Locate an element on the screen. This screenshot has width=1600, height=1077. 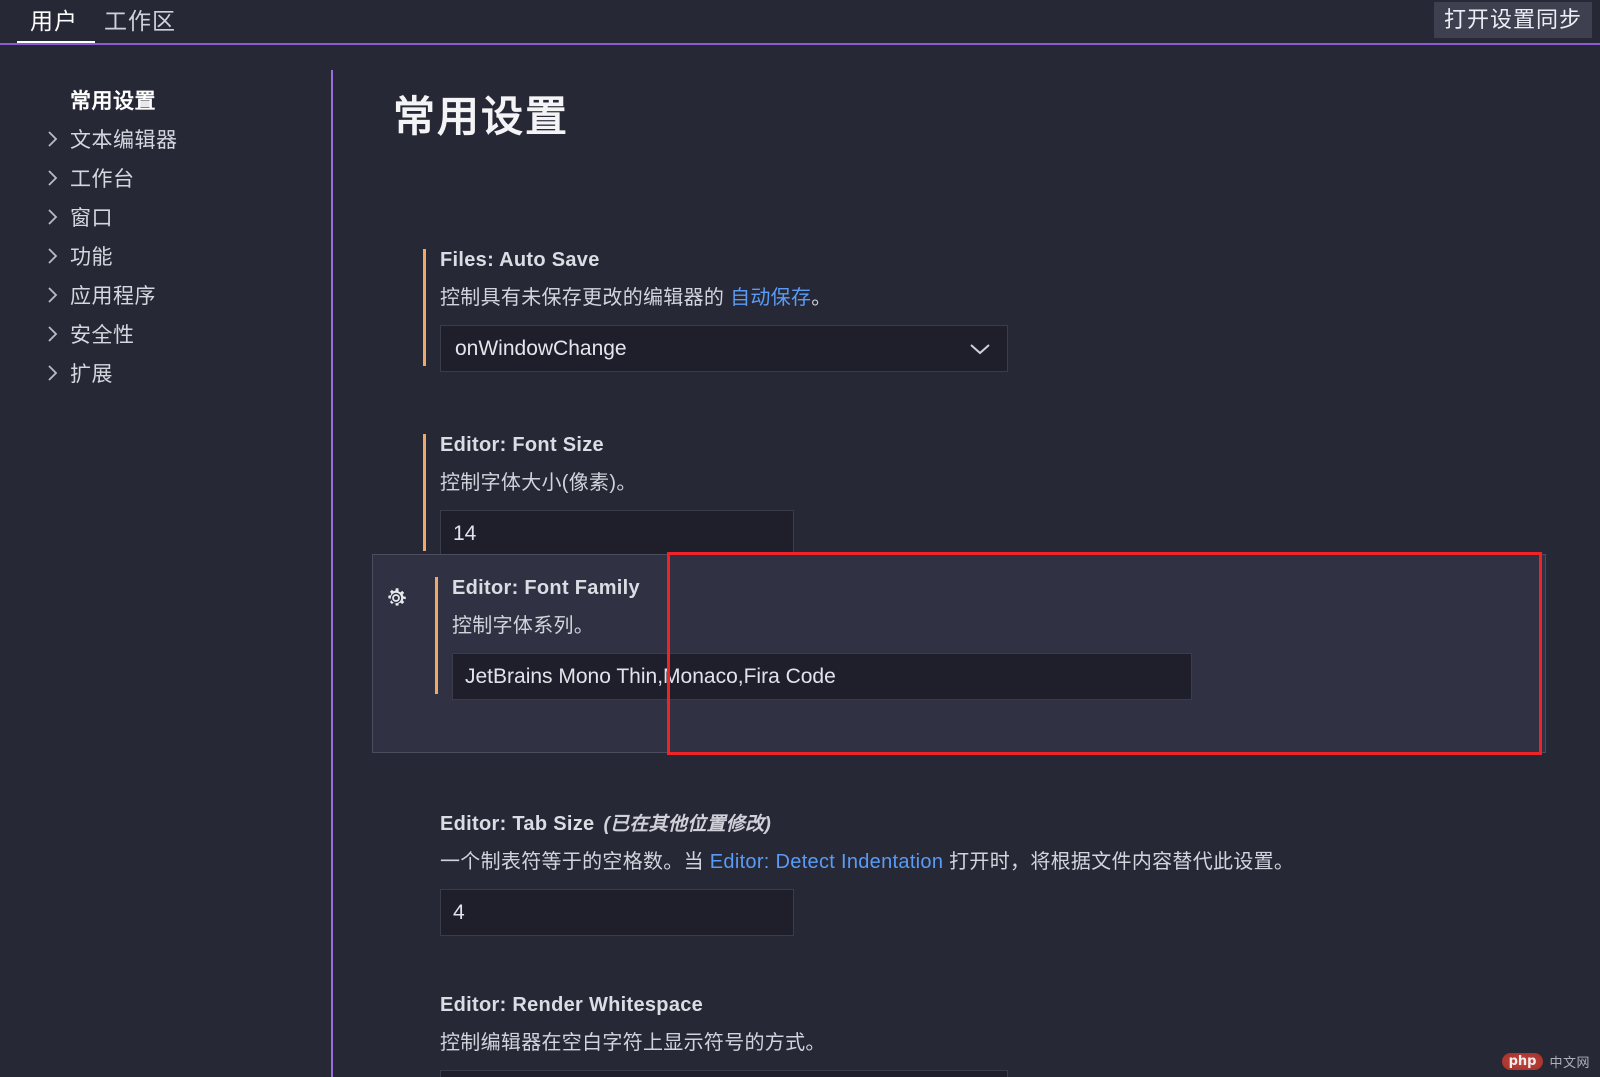
sidebar-item-label: 文本编辑器 is located at coordinates (124, 140).